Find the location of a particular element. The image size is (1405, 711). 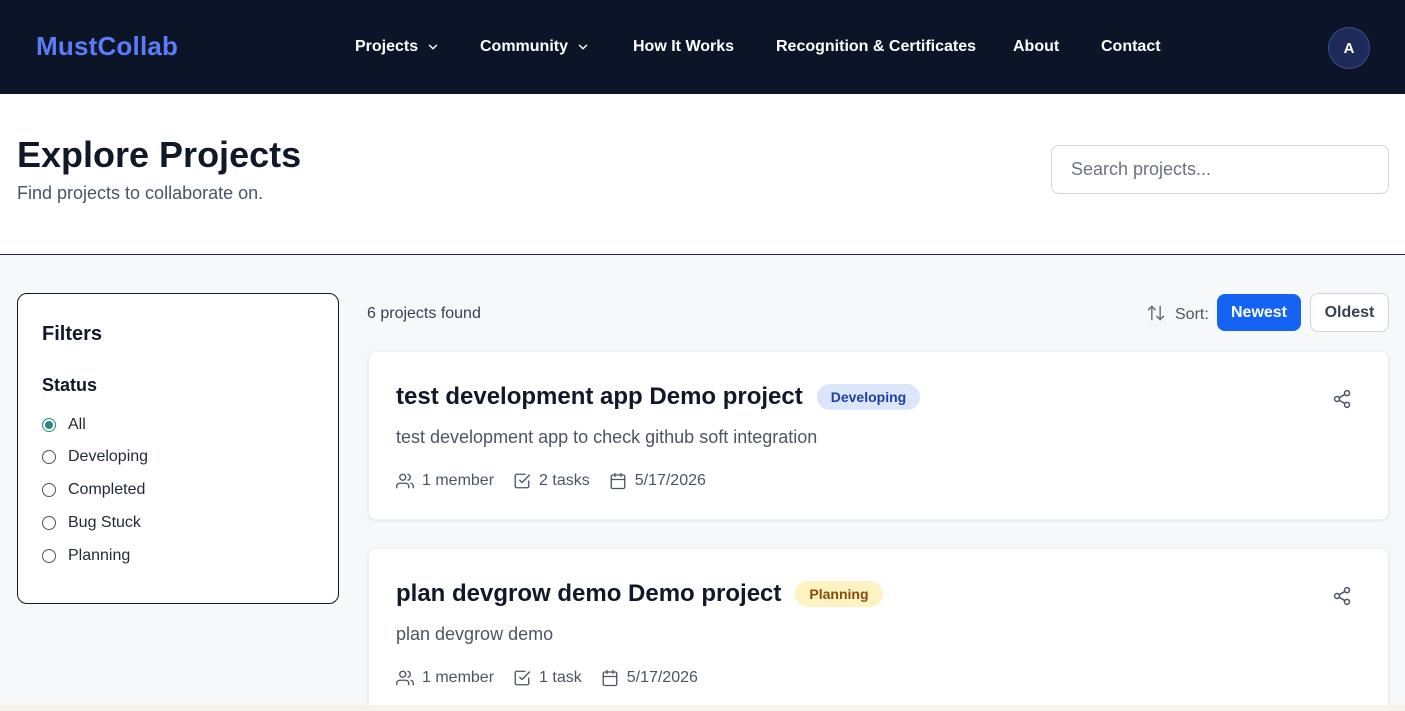

filters-title: Filters is located at coordinates (72, 334).